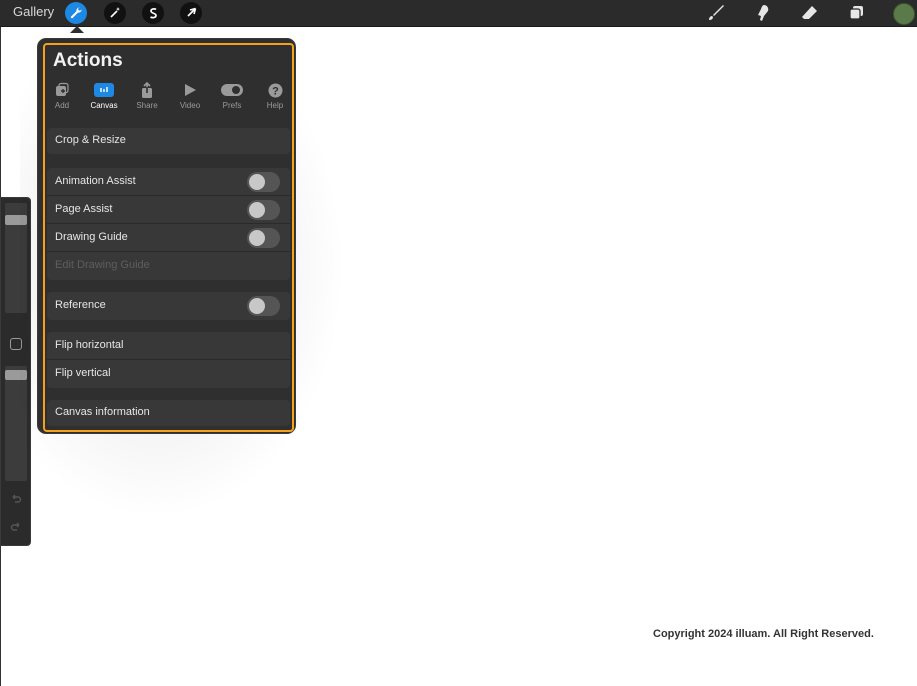 The image size is (917, 686). Describe the element at coordinates (168, 306) in the screenshot. I see `reference-item: Reference` at that location.